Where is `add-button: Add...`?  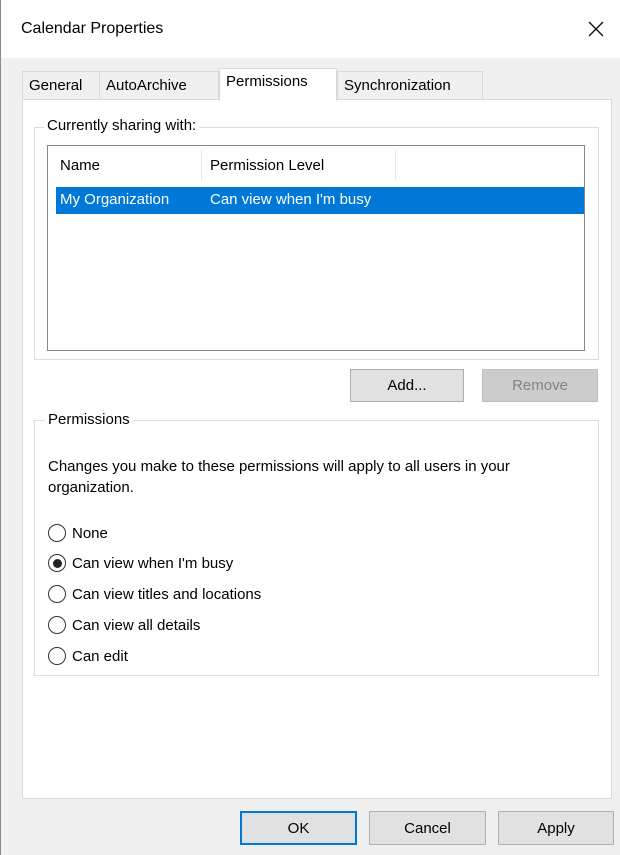
add-button: Add... is located at coordinates (407, 385).